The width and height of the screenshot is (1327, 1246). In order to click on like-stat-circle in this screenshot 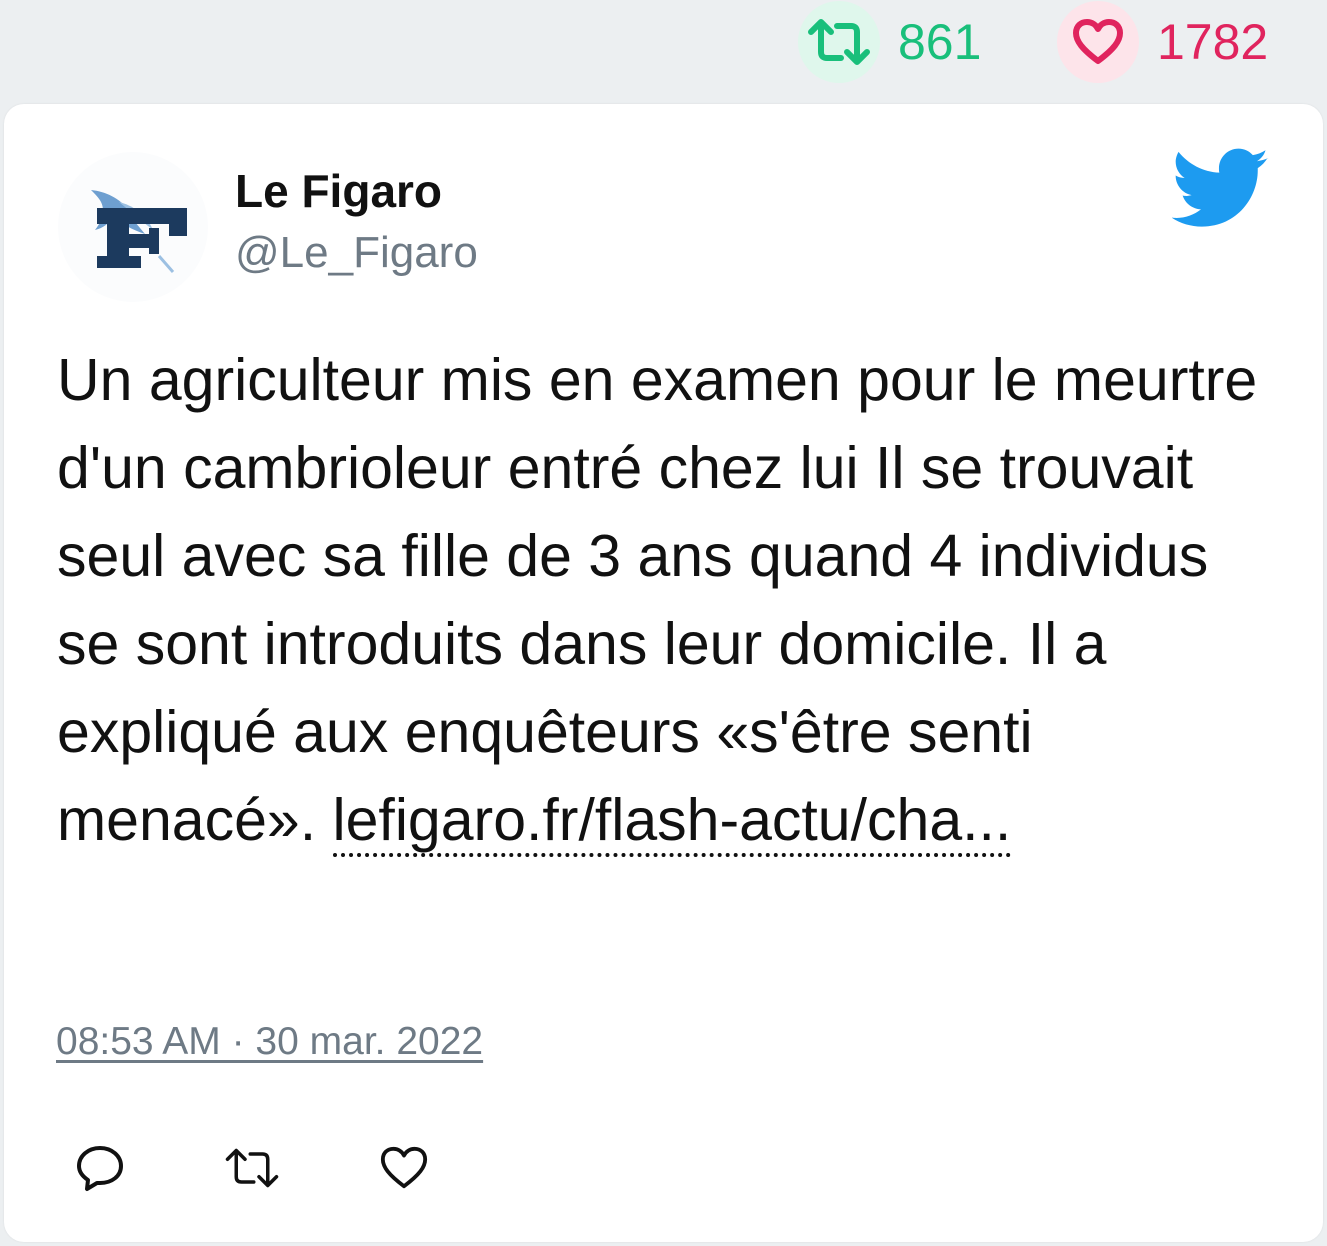, I will do `click(1098, 42)`.